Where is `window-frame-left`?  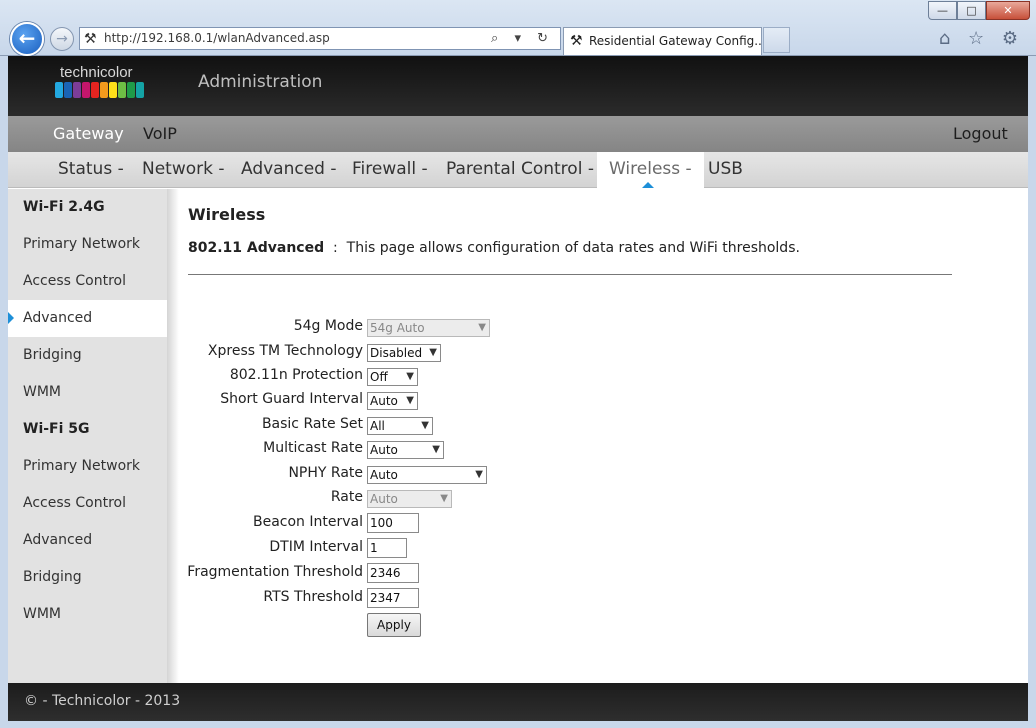 window-frame-left is located at coordinates (4, 392).